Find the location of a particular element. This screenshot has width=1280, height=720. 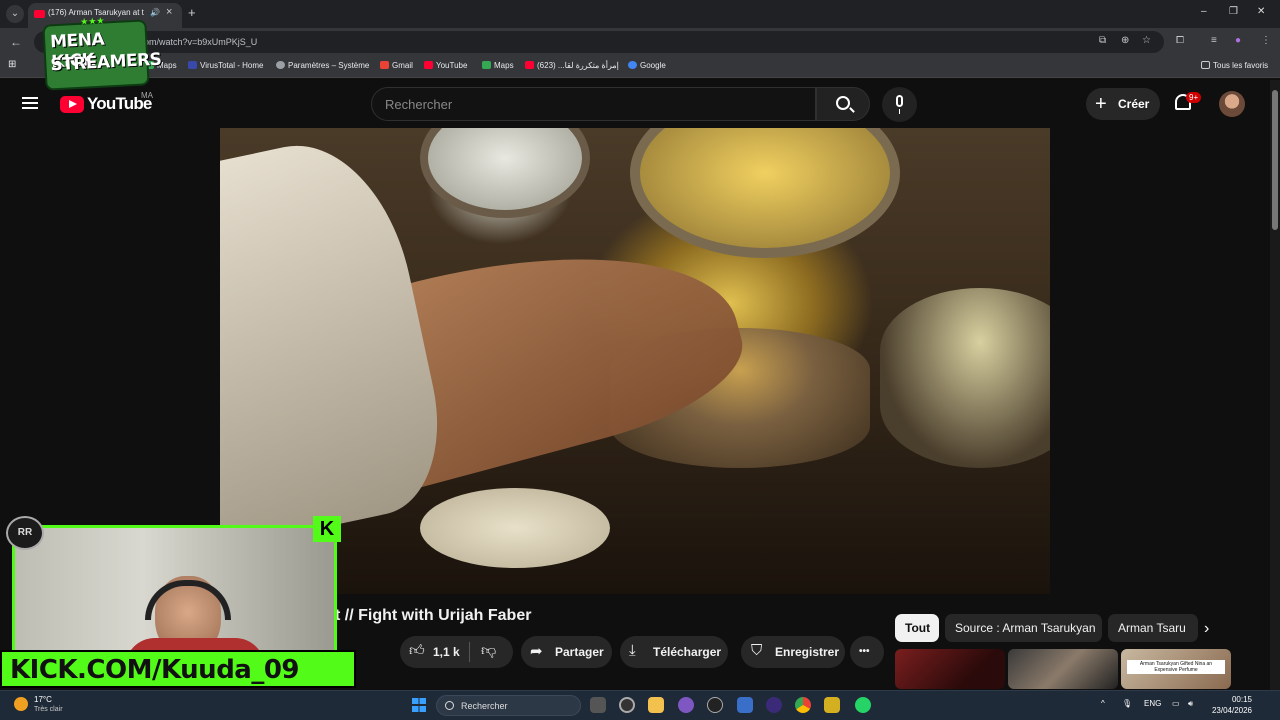

video-frame-plate is located at coordinates (515, 528).